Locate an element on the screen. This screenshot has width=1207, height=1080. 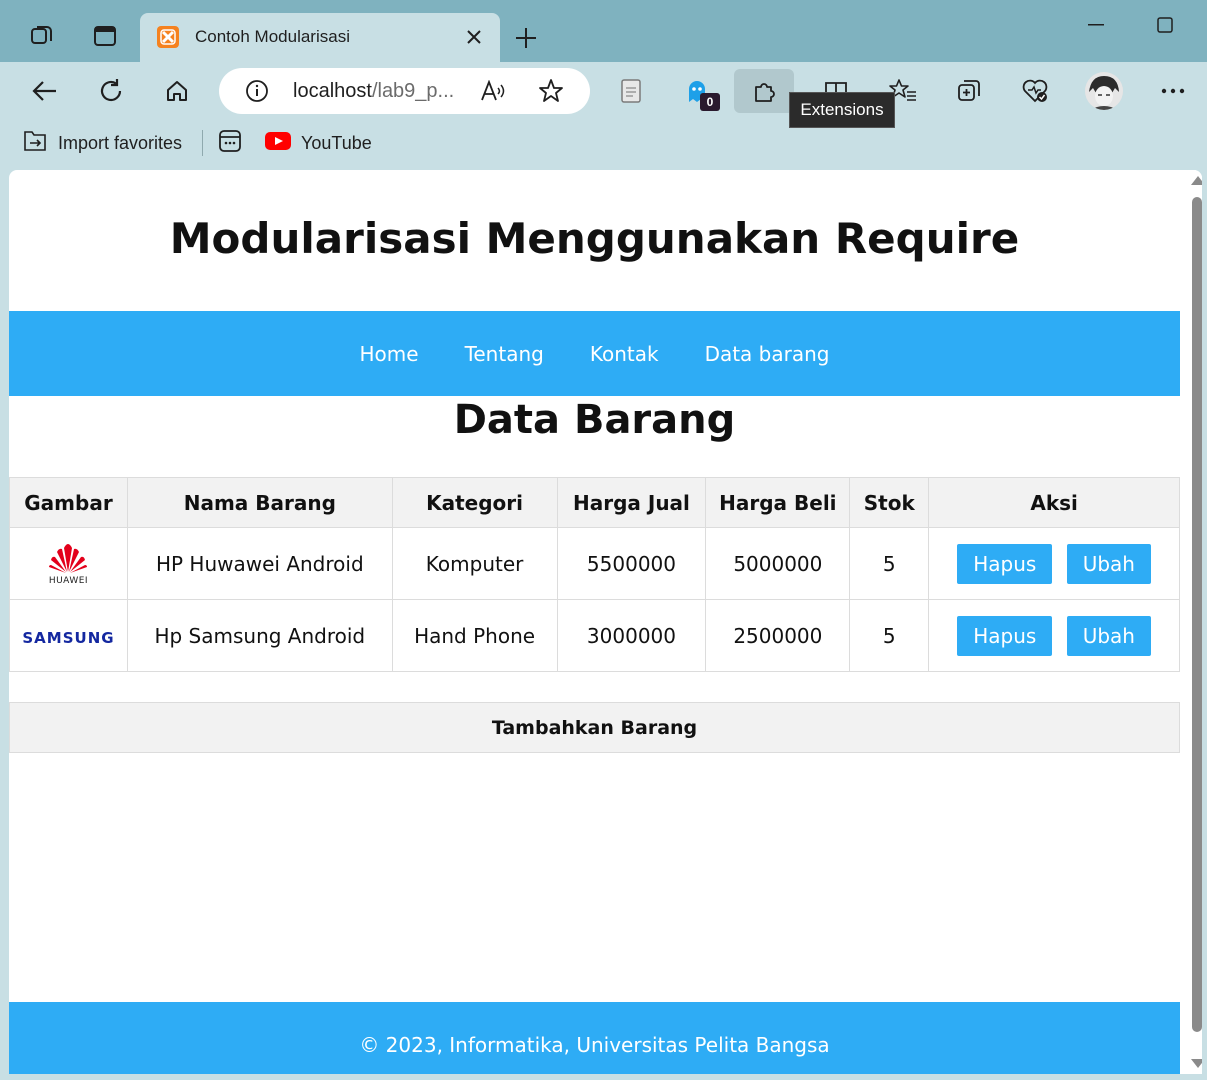
product-name: Hp Samsung Android is located at coordinates (259, 635).